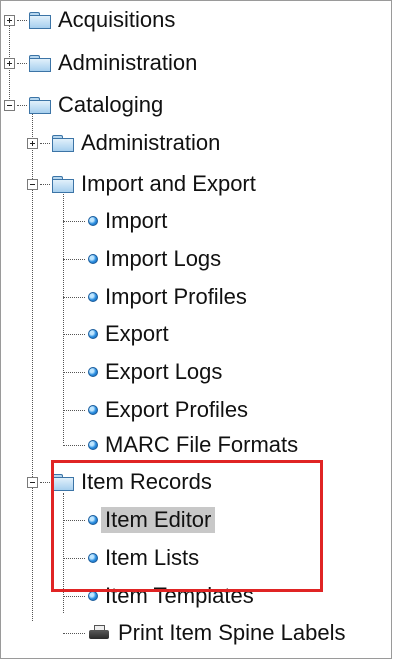 The height and width of the screenshot is (659, 396). What do you see at coordinates (232, 632) in the screenshot?
I see `tree-node-label: Print Item Spine Labels` at bounding box center [232, 632].